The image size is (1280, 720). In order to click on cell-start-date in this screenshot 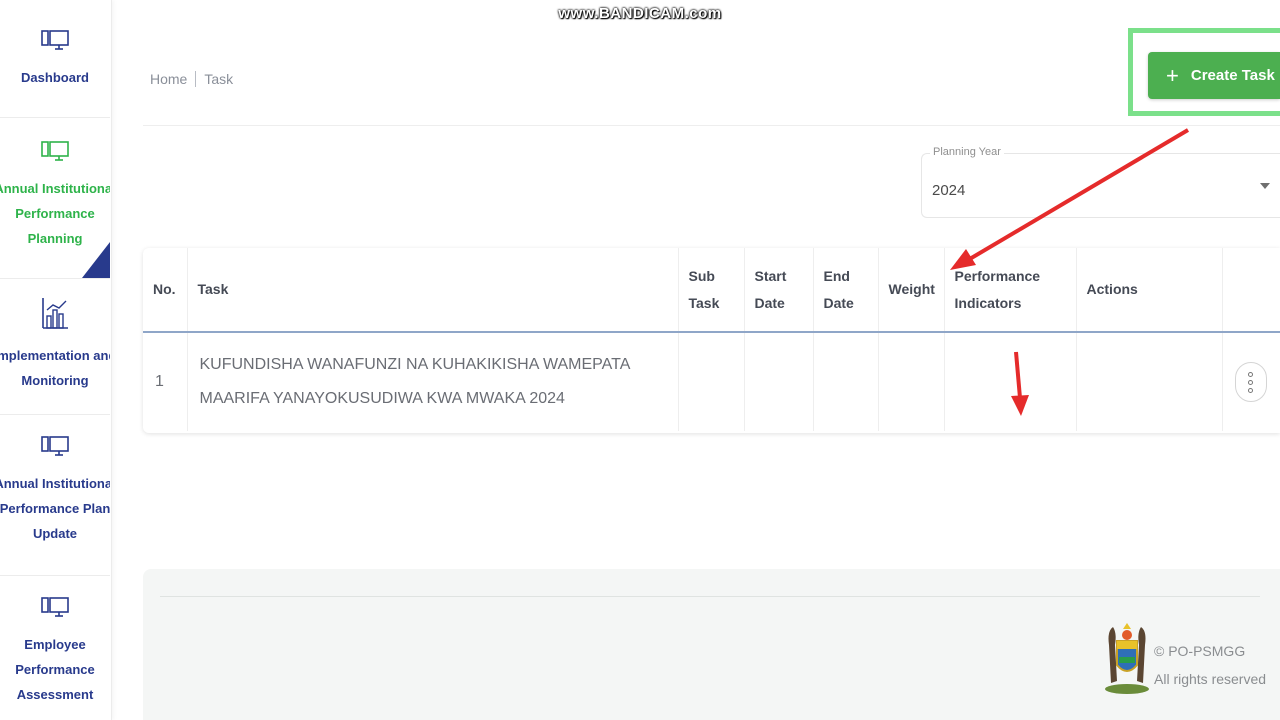, I will do `click(778, 381)`.